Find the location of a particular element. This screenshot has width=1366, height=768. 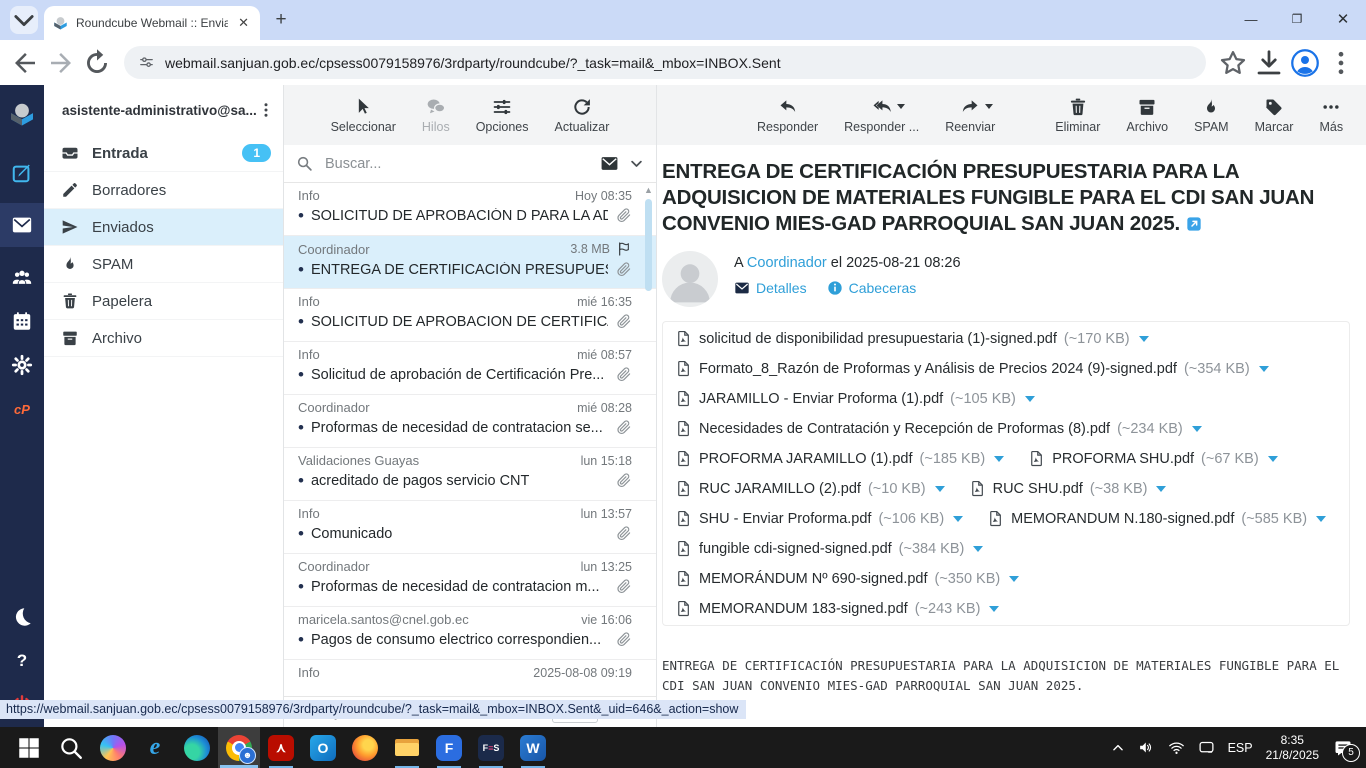

attachment-item: MEMORANDUM N.180-signed.pdf (~585 KB) is located at coordinates (1157, 518).